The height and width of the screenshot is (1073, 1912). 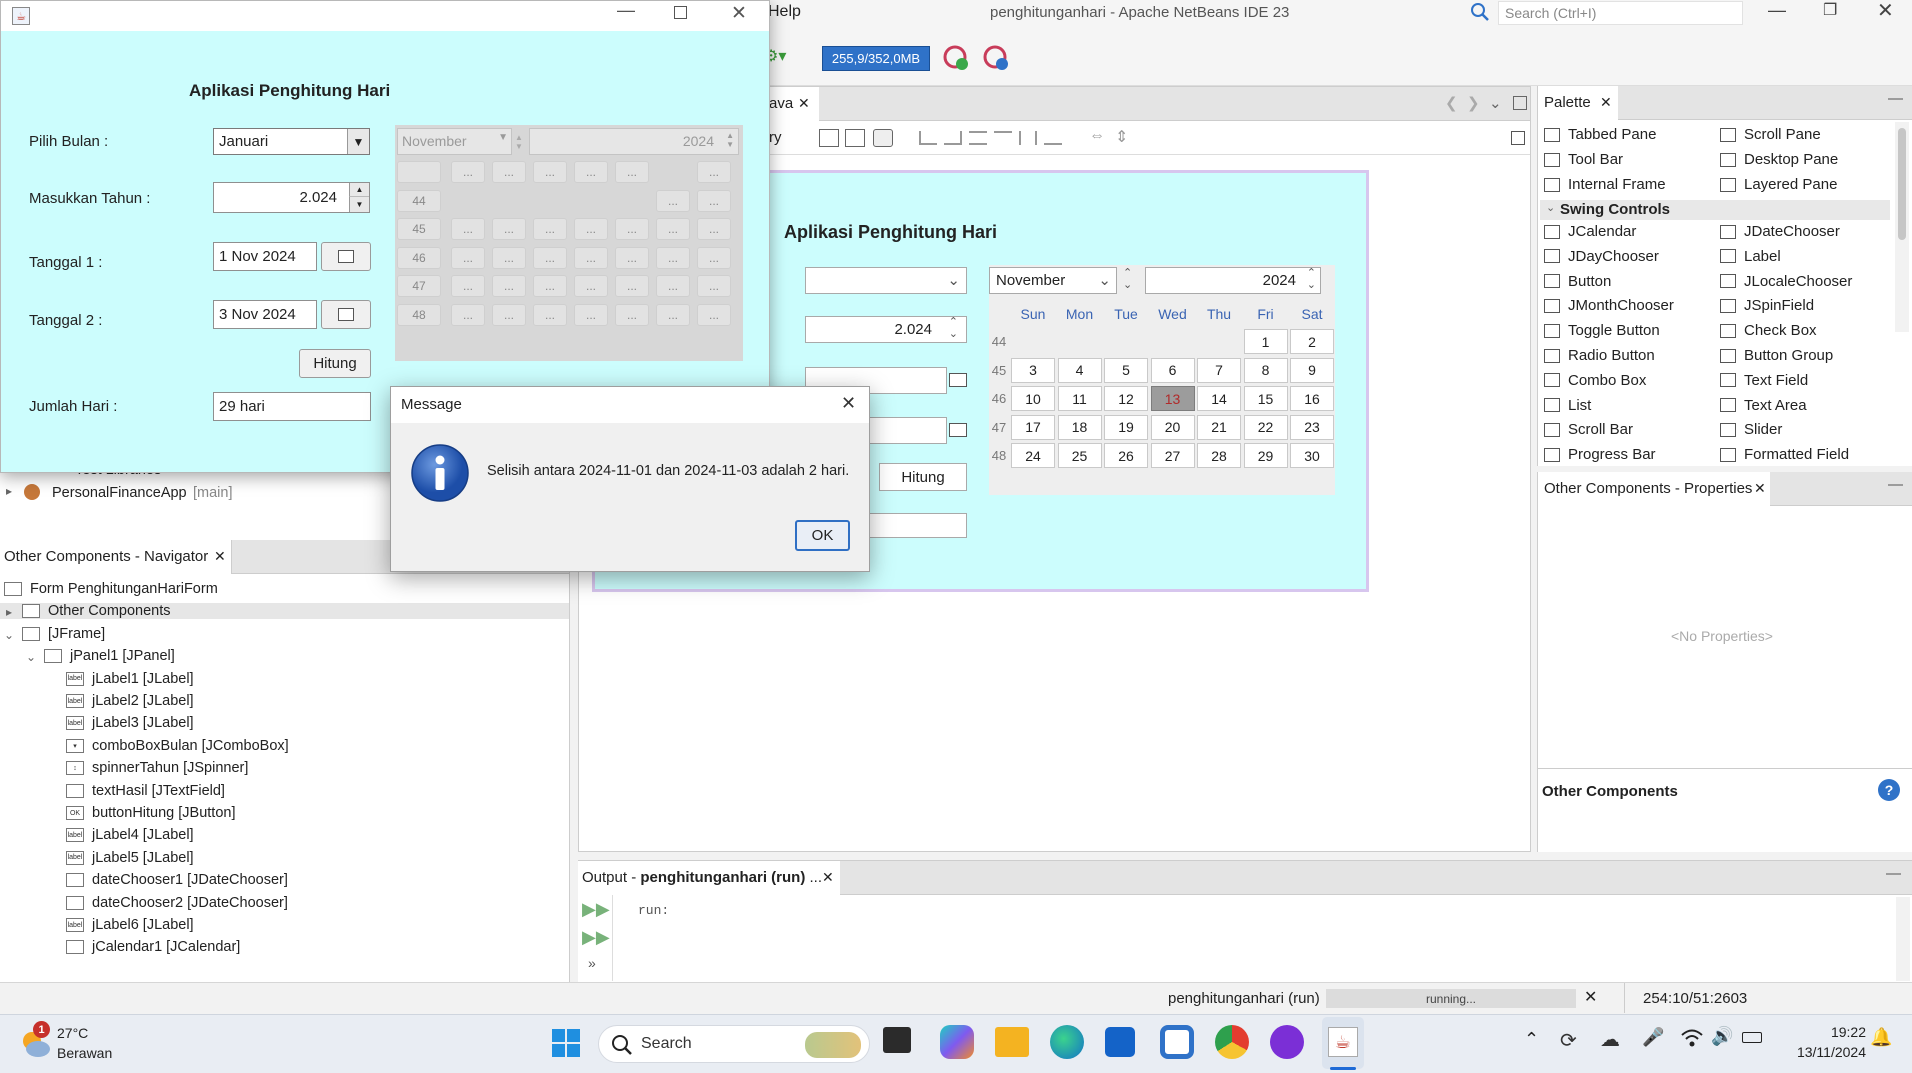 I want to click on day-cell: 22, so click(x=1265, y=427).